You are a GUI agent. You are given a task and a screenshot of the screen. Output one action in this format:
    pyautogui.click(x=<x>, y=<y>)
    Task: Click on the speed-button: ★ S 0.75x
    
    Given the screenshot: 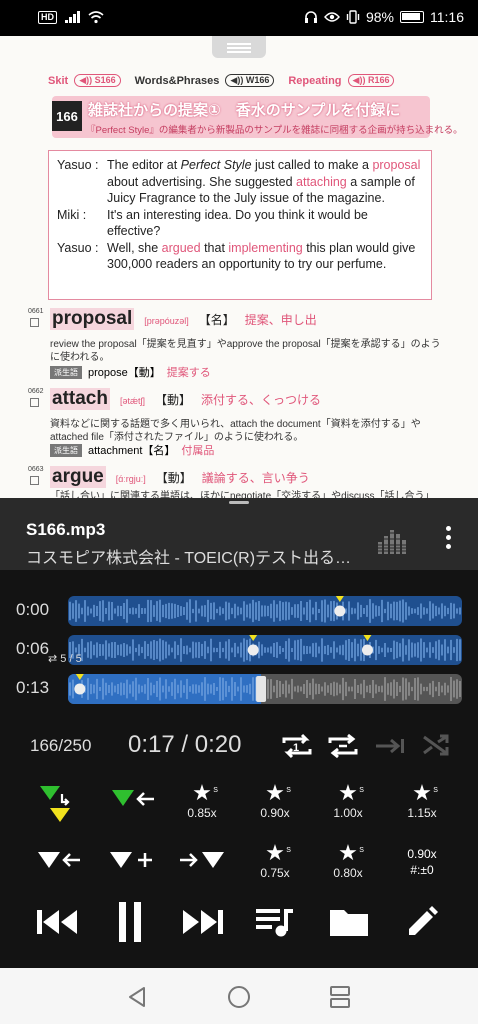 What is the action you would take?
    pyautogui.click(x=275, y=864)
    